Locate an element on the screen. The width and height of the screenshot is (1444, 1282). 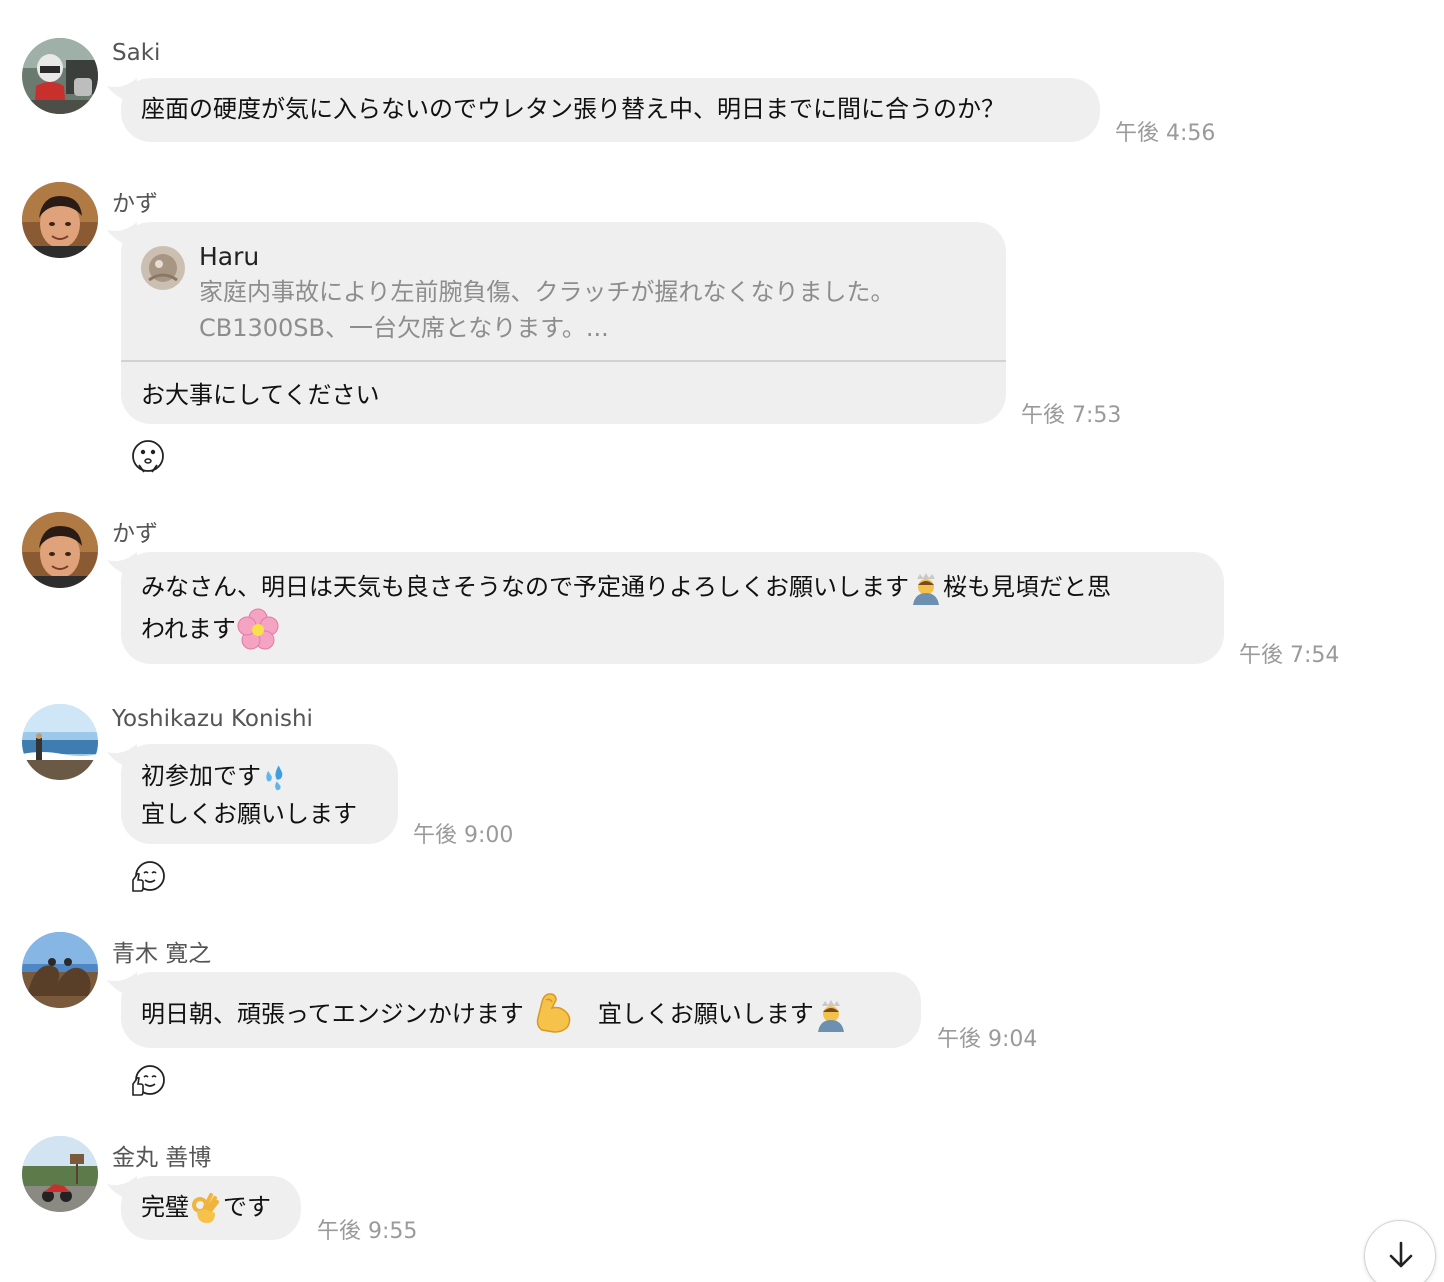
sweat-droplets-icon is located at coordinates (276, 777).